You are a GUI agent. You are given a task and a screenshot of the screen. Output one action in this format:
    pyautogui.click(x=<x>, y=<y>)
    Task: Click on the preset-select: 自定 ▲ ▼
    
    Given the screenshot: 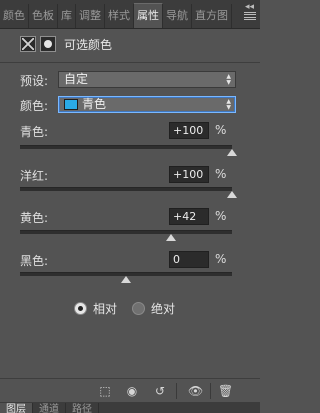 What is the action you would take?
    pyautogui.click(x=147, y=79)
    